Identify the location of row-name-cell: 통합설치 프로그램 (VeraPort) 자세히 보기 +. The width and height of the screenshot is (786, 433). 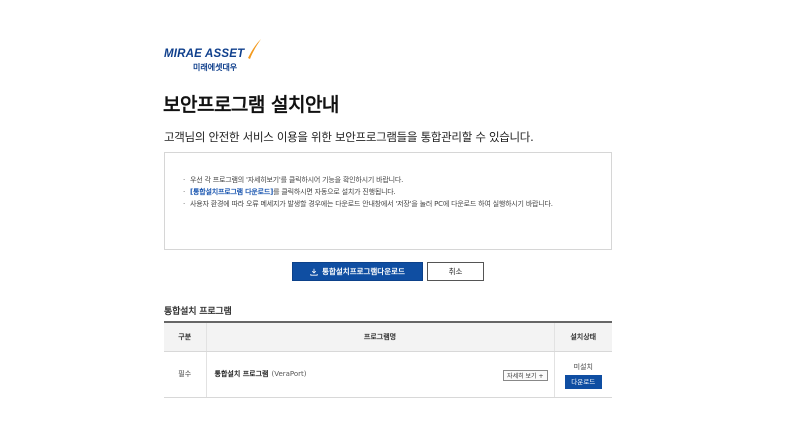
(379, 374).